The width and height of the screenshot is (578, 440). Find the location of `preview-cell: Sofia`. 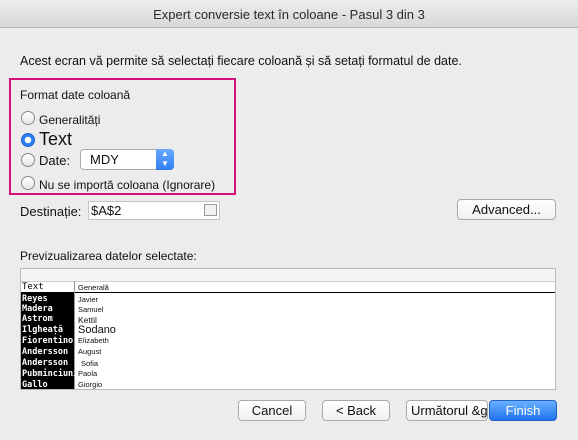

preview-cell: Sofia is located at coordinates (90, 363).